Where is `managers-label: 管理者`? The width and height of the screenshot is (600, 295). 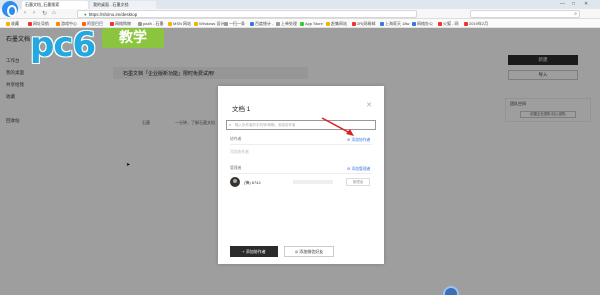
managers-label: 管理者 is located at coordinates (236, 168).